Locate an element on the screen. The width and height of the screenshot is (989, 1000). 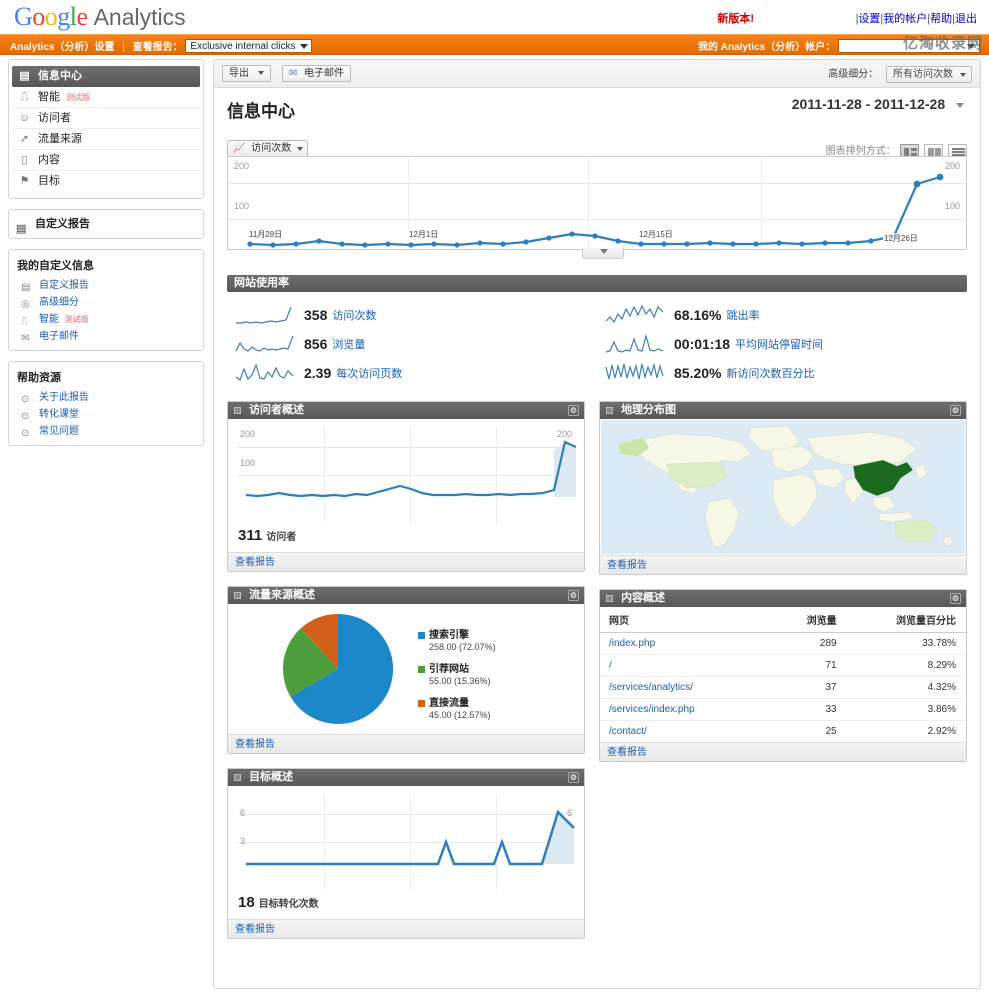
sidebar-item-content: ▯ 内容 is located at coordinates (106, 160).